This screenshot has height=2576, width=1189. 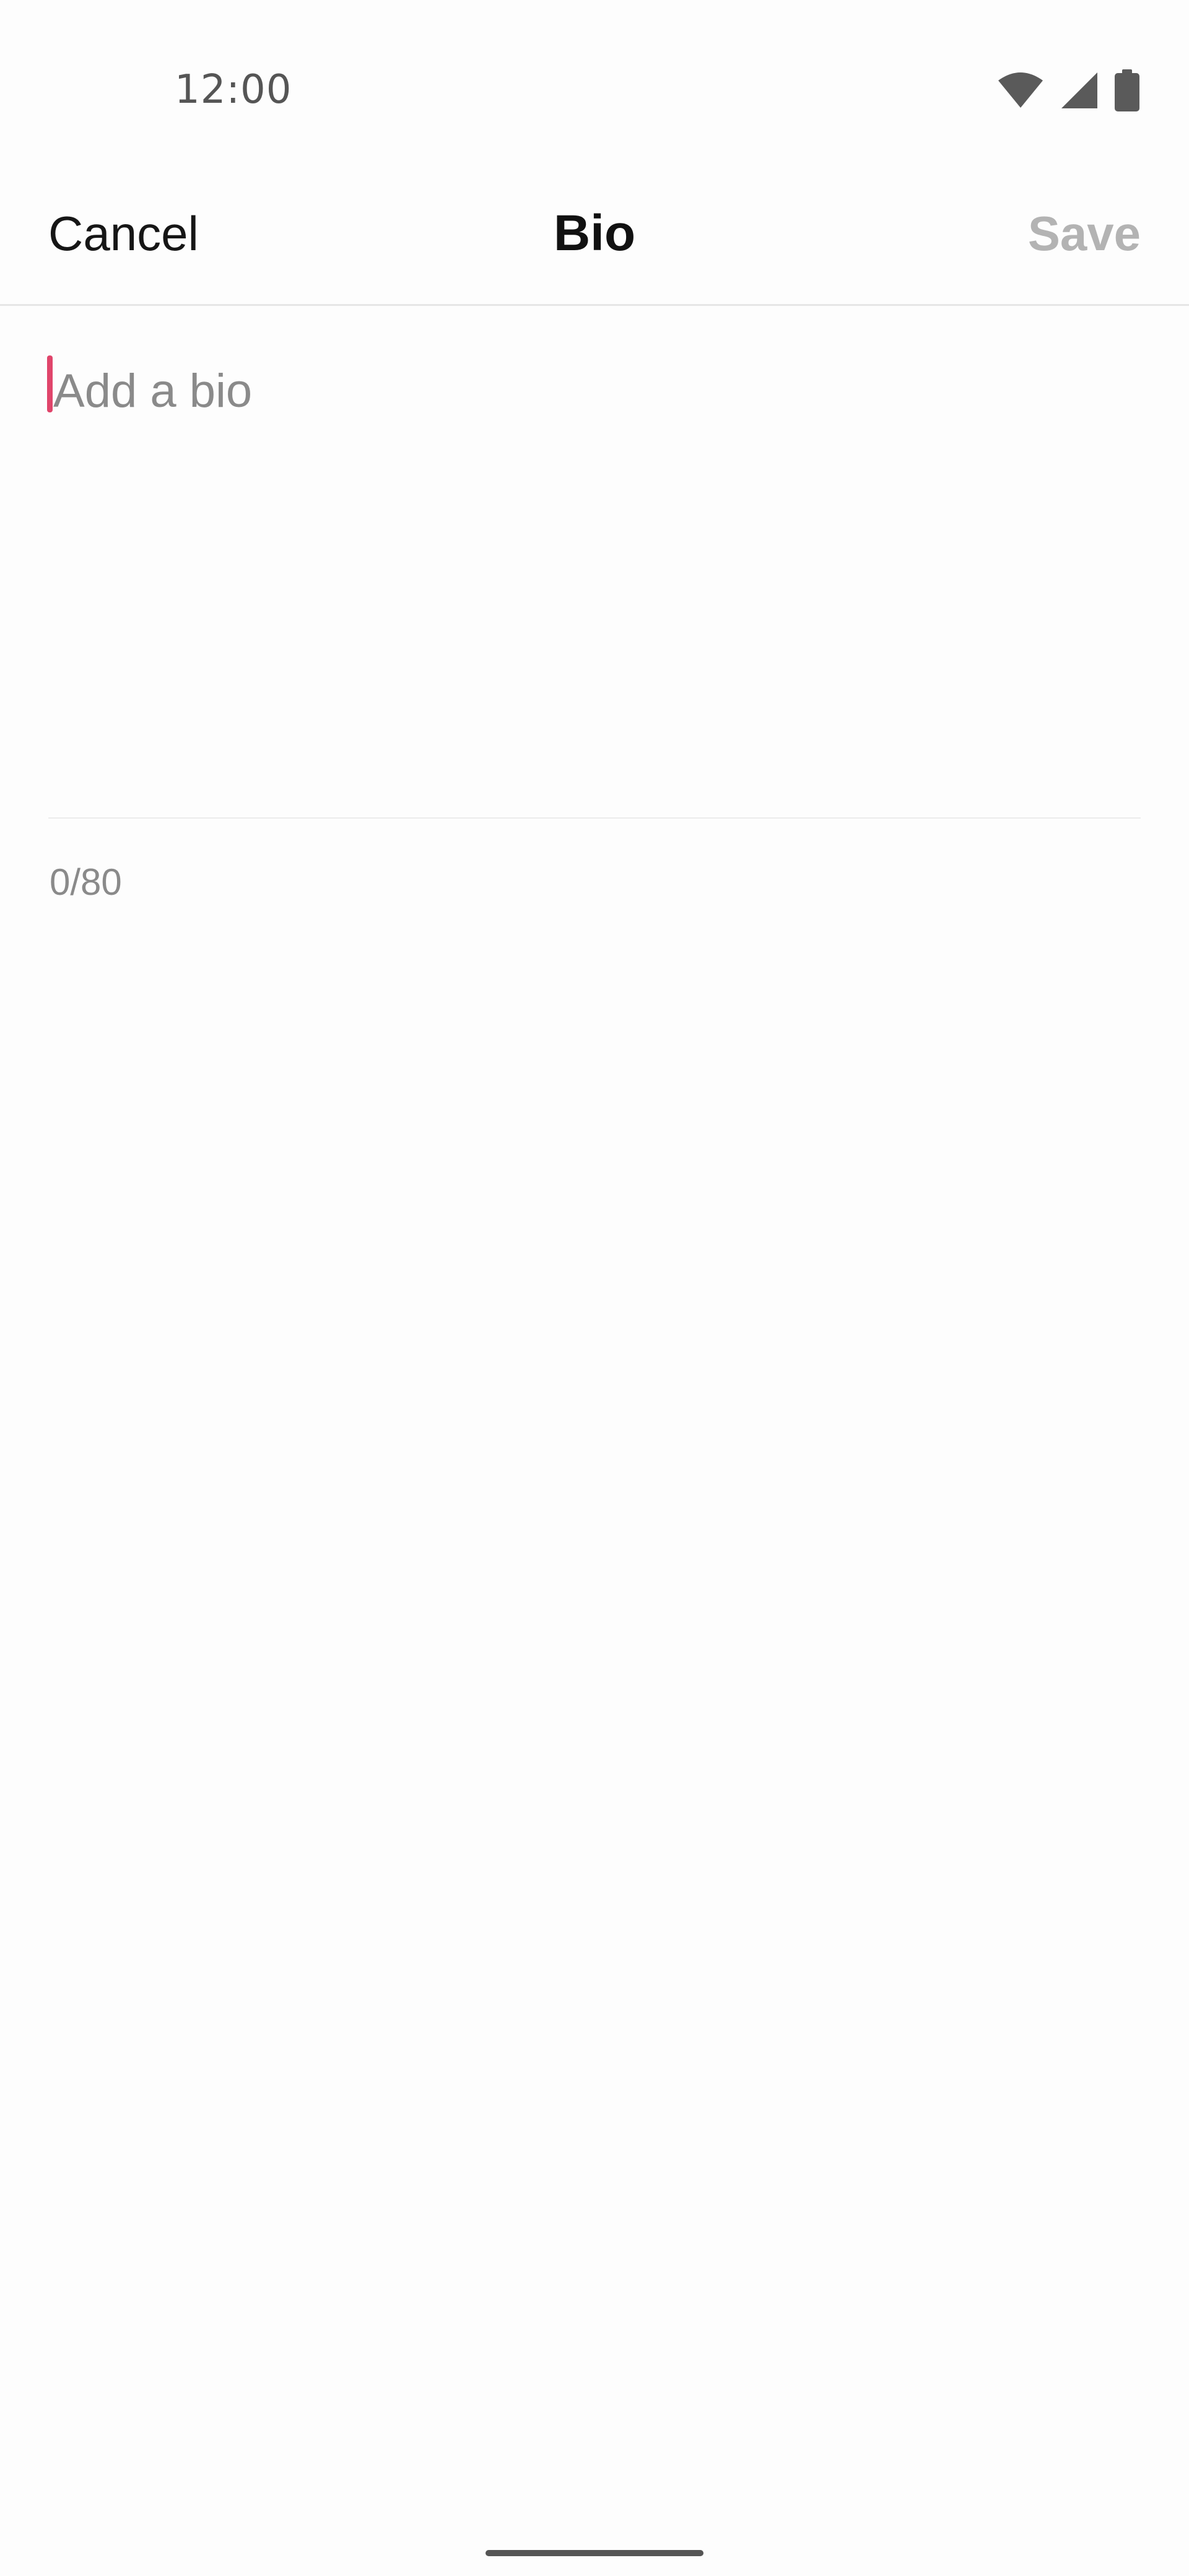 I want to click on app-header: Cancel Bio Save, so click(x=594, y=233).